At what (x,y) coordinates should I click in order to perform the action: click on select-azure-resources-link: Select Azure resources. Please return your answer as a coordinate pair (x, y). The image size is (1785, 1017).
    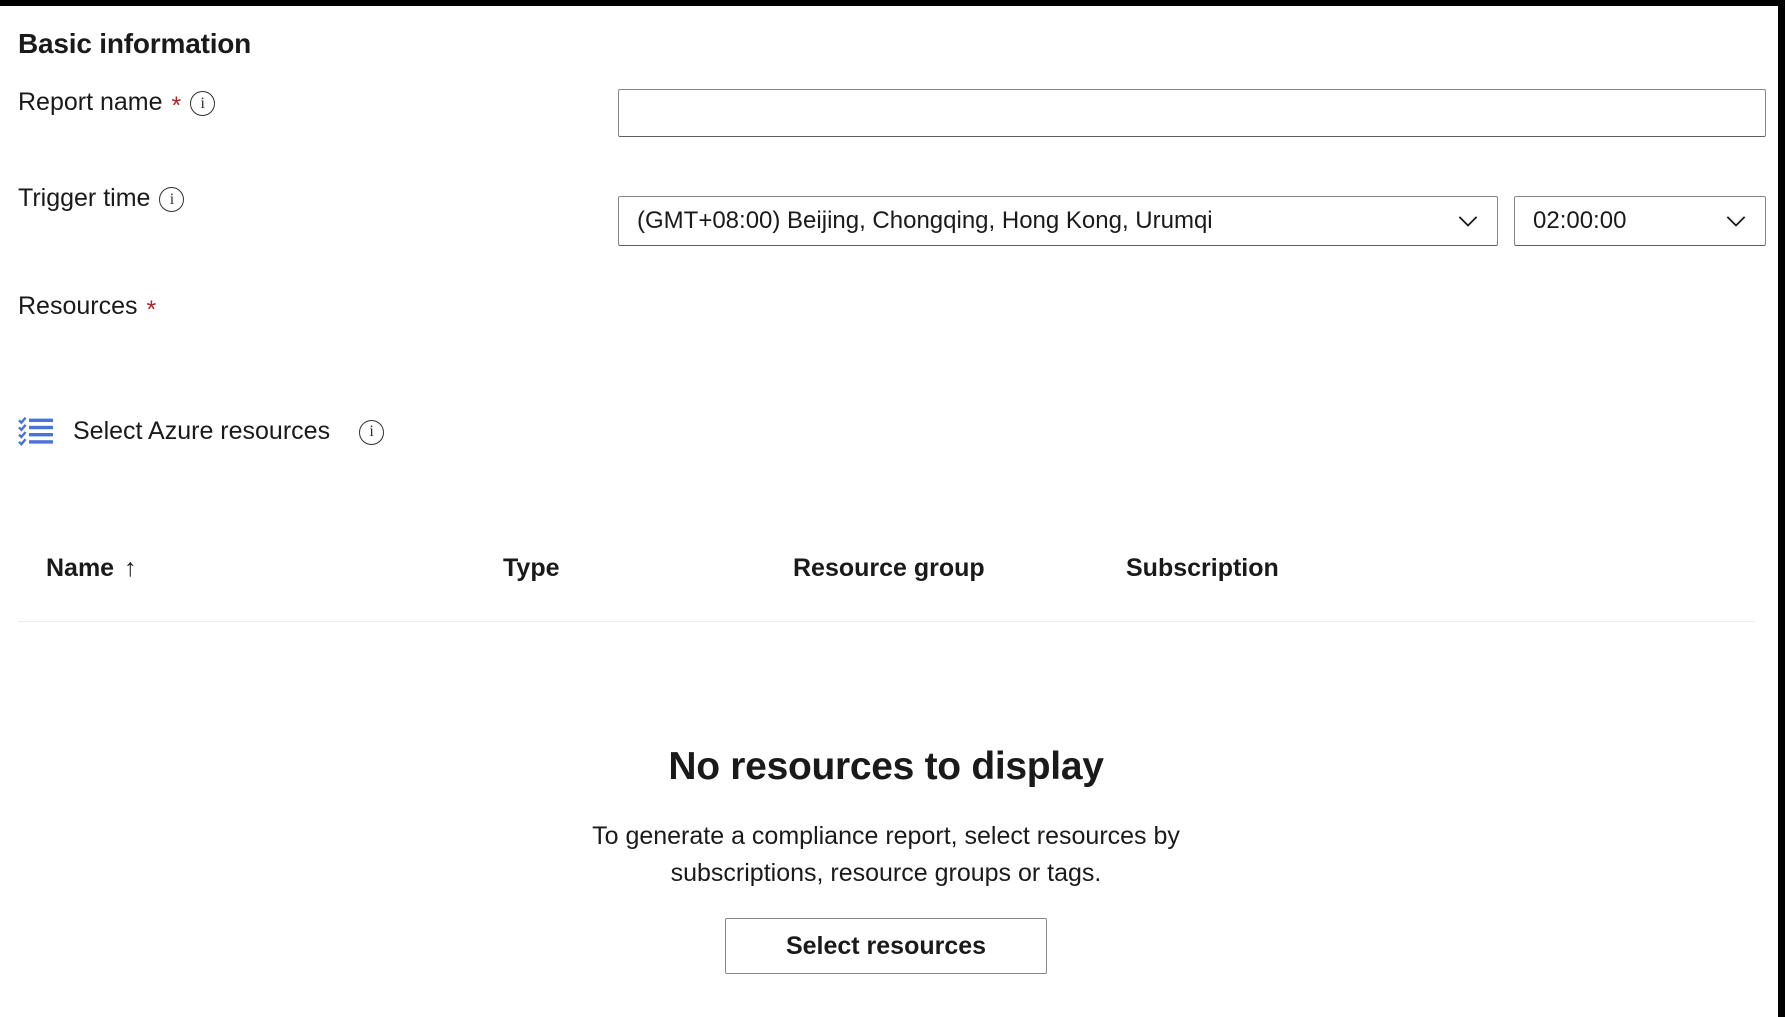
    Looking at the image, I should click on (201, 431).